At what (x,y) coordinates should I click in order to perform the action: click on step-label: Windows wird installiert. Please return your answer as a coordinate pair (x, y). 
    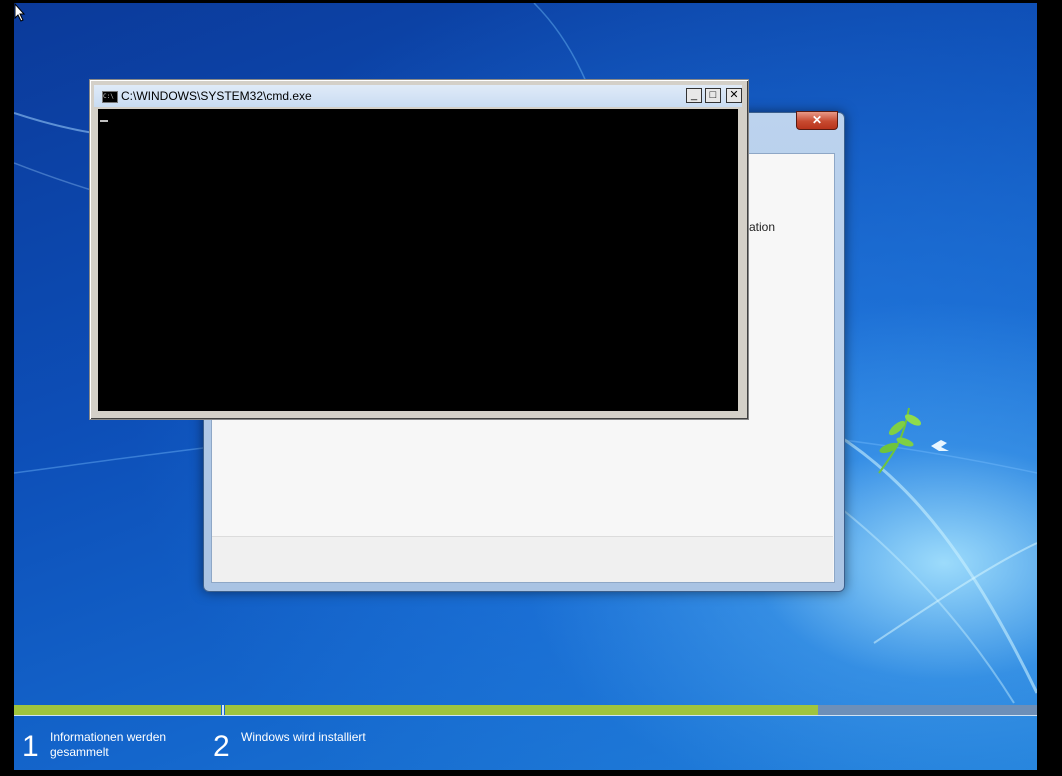
    Looking at the image, I should click on (303, 737).